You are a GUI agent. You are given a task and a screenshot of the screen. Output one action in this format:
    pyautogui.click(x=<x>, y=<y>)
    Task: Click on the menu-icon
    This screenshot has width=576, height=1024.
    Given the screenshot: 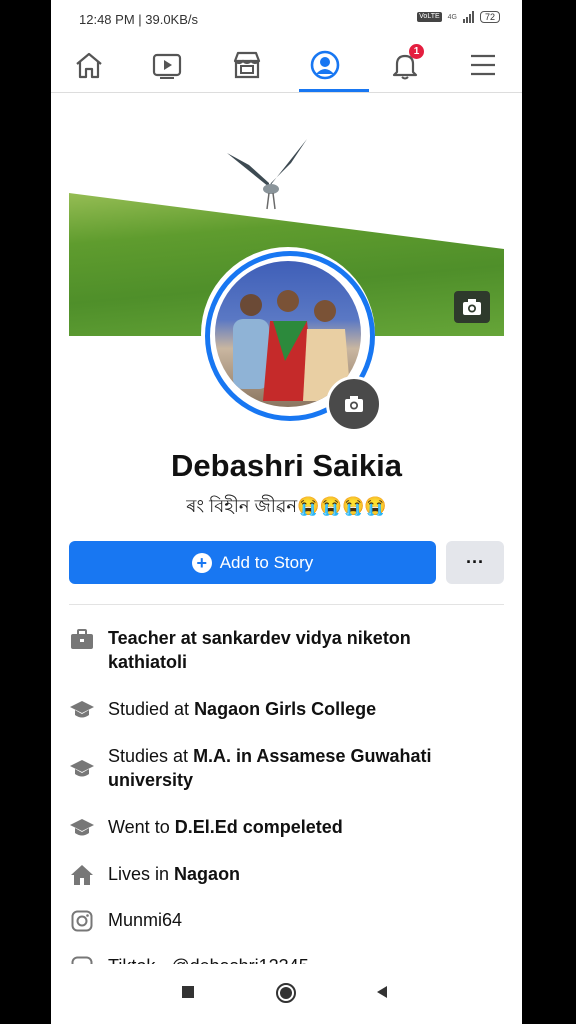 What is the action you would take?
    pyautogui.click(x=483, y=65)
    